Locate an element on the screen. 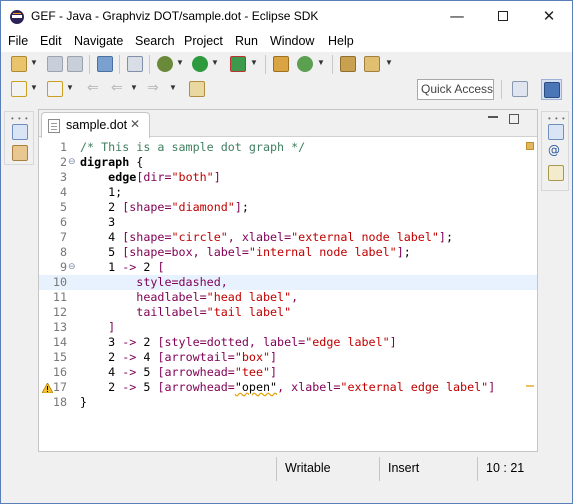  code-line: 5 2 [shape="diamond"]; is located at coordinates (288, 207).